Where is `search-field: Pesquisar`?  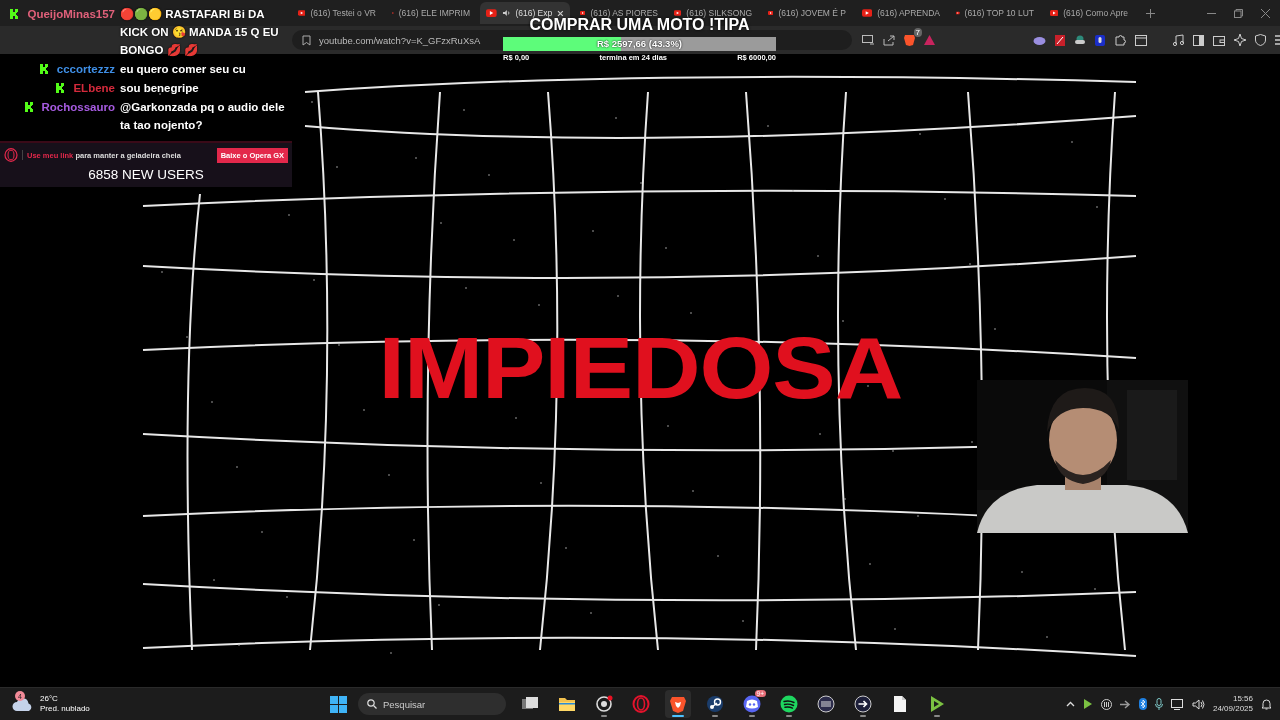 search-field: Pesquisar is located at coordinates (432, 704).